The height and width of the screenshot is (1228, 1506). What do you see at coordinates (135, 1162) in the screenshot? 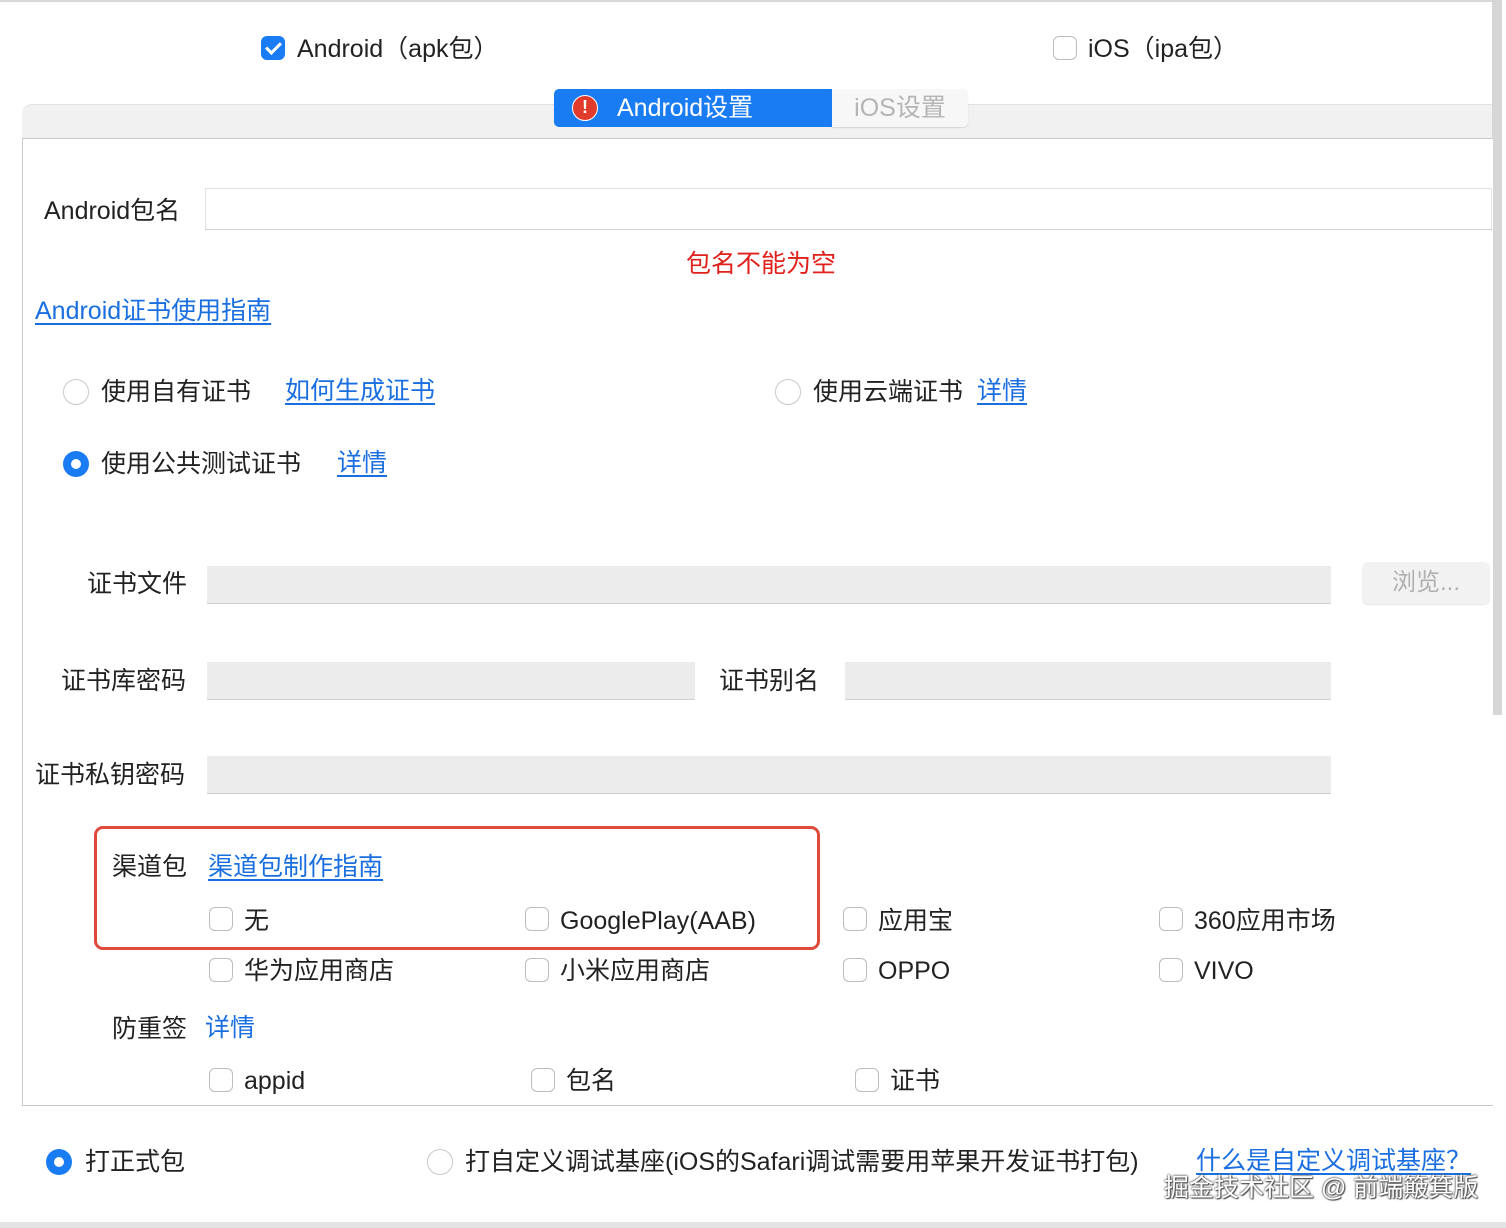
I see `formal-build-label: 打正式包` at bounding box center [135, 1162].